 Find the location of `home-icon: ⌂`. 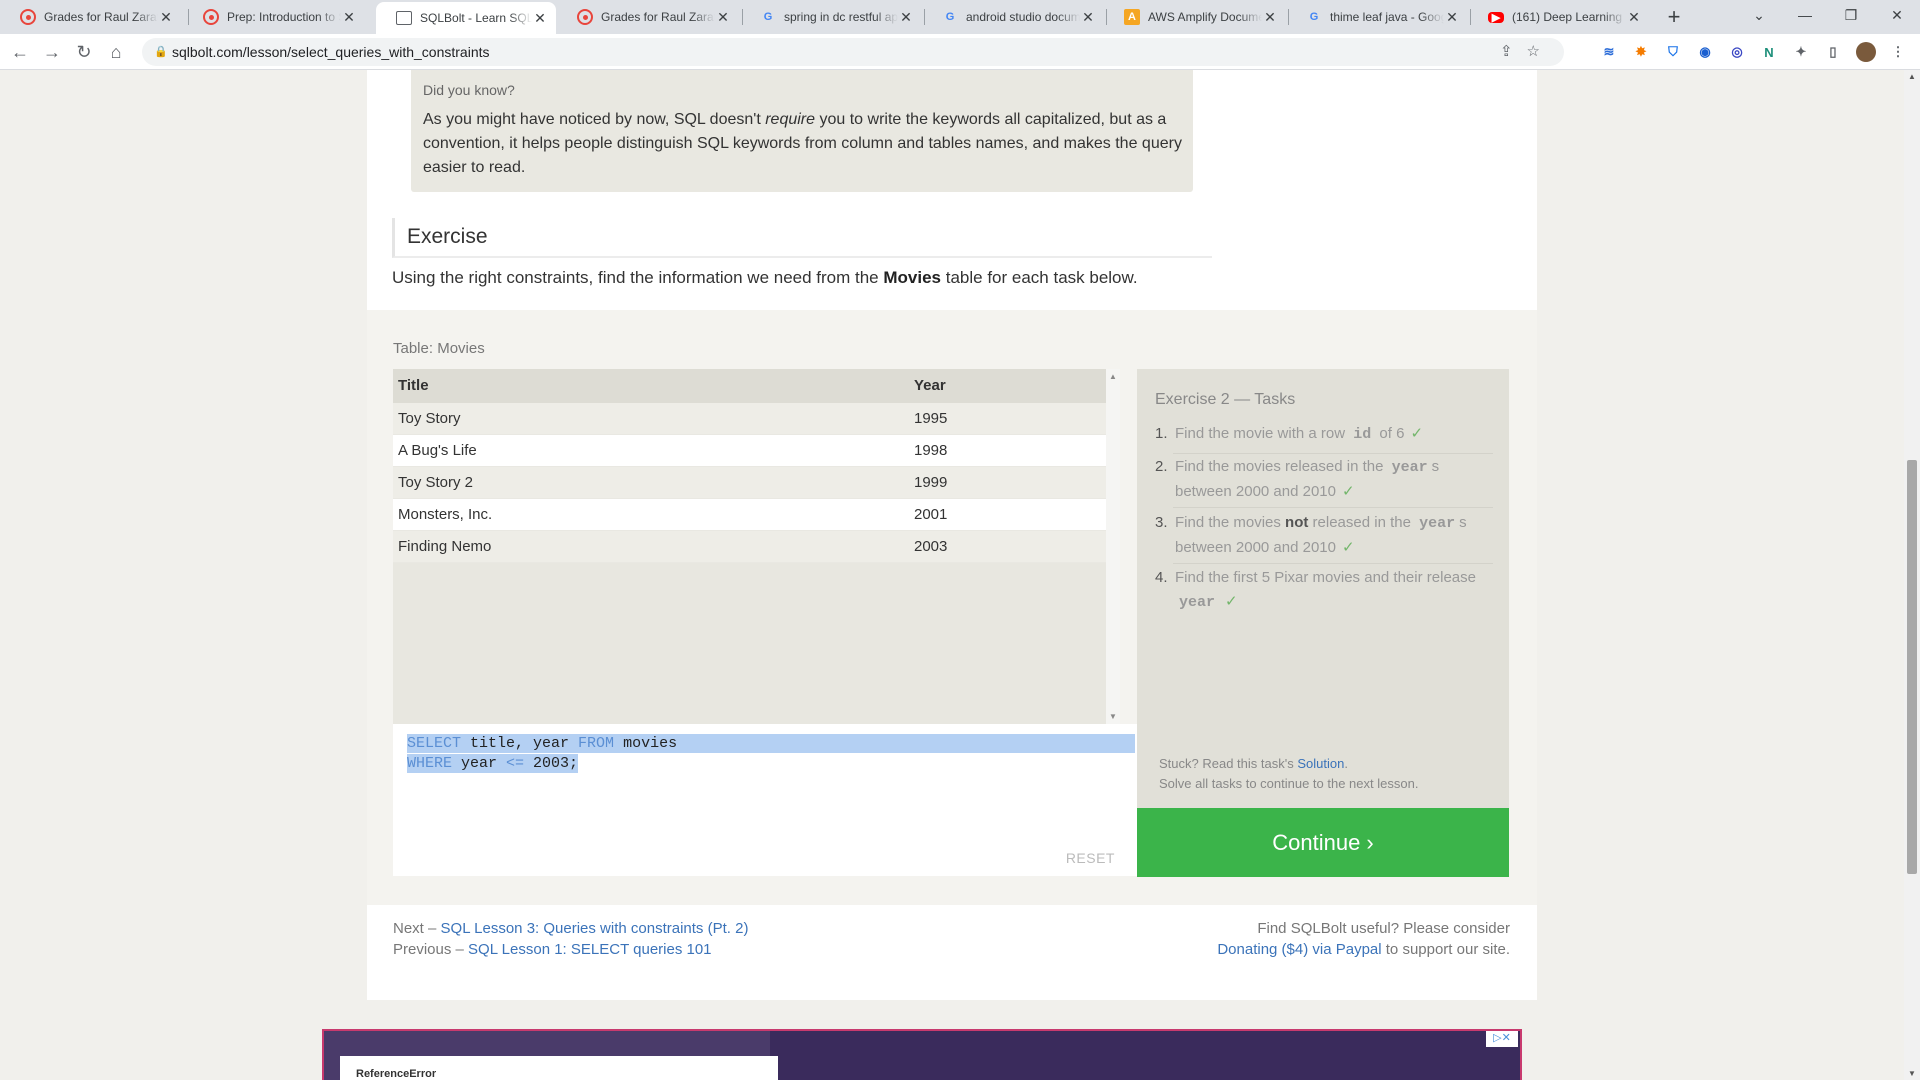

home-icon: ⌂ is located at coordinates (116, 52).